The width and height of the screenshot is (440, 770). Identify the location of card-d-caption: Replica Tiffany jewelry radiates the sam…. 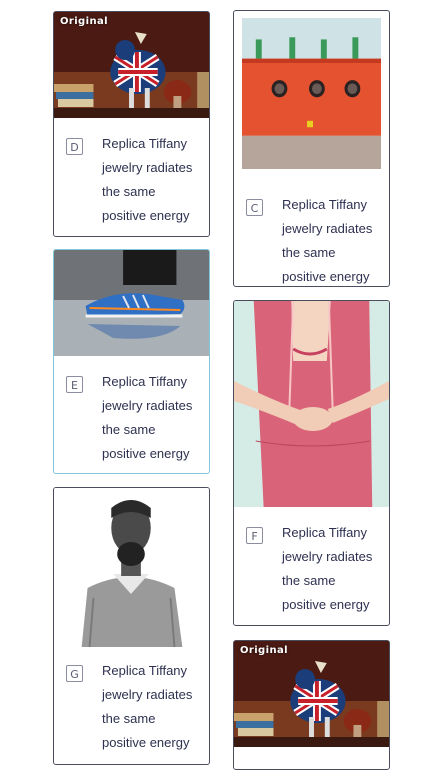
(147, 179).